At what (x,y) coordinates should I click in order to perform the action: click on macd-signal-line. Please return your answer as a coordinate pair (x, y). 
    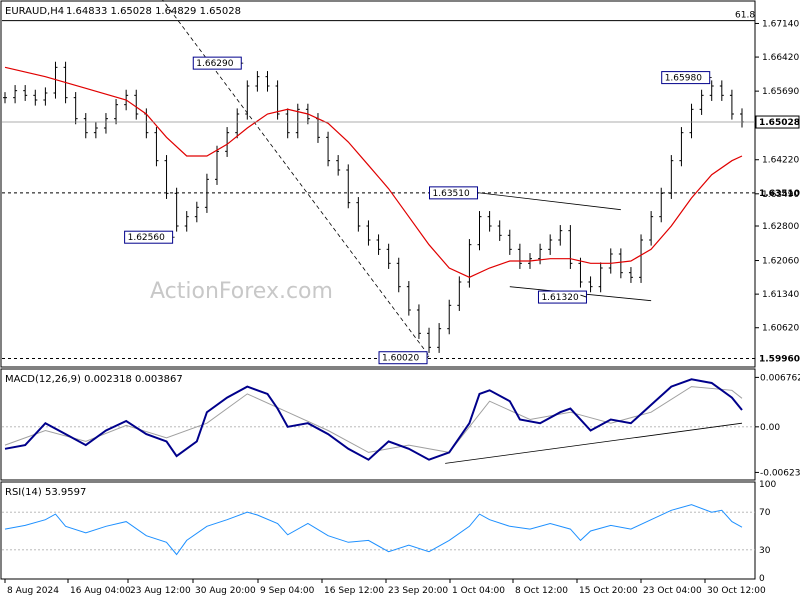
    Looking at the image, I should click on (373, 419).